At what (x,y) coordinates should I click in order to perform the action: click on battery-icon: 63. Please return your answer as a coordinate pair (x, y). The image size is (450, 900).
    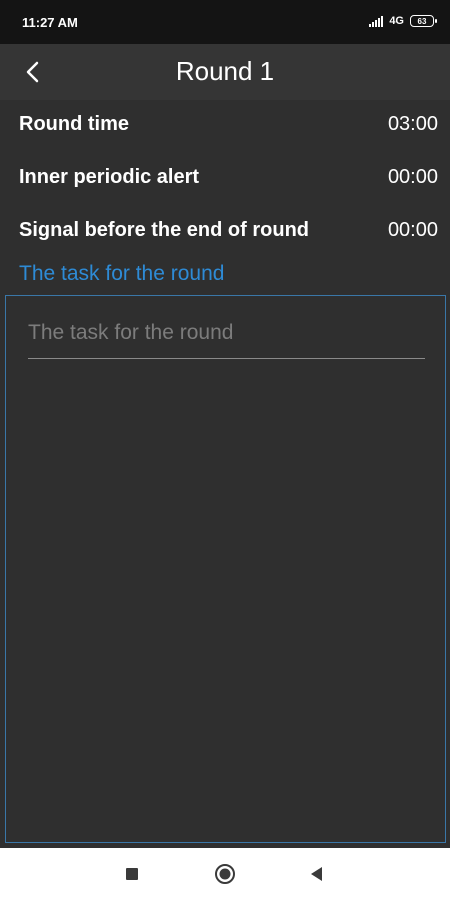
    Looking at the image, I should click on (423, 21).